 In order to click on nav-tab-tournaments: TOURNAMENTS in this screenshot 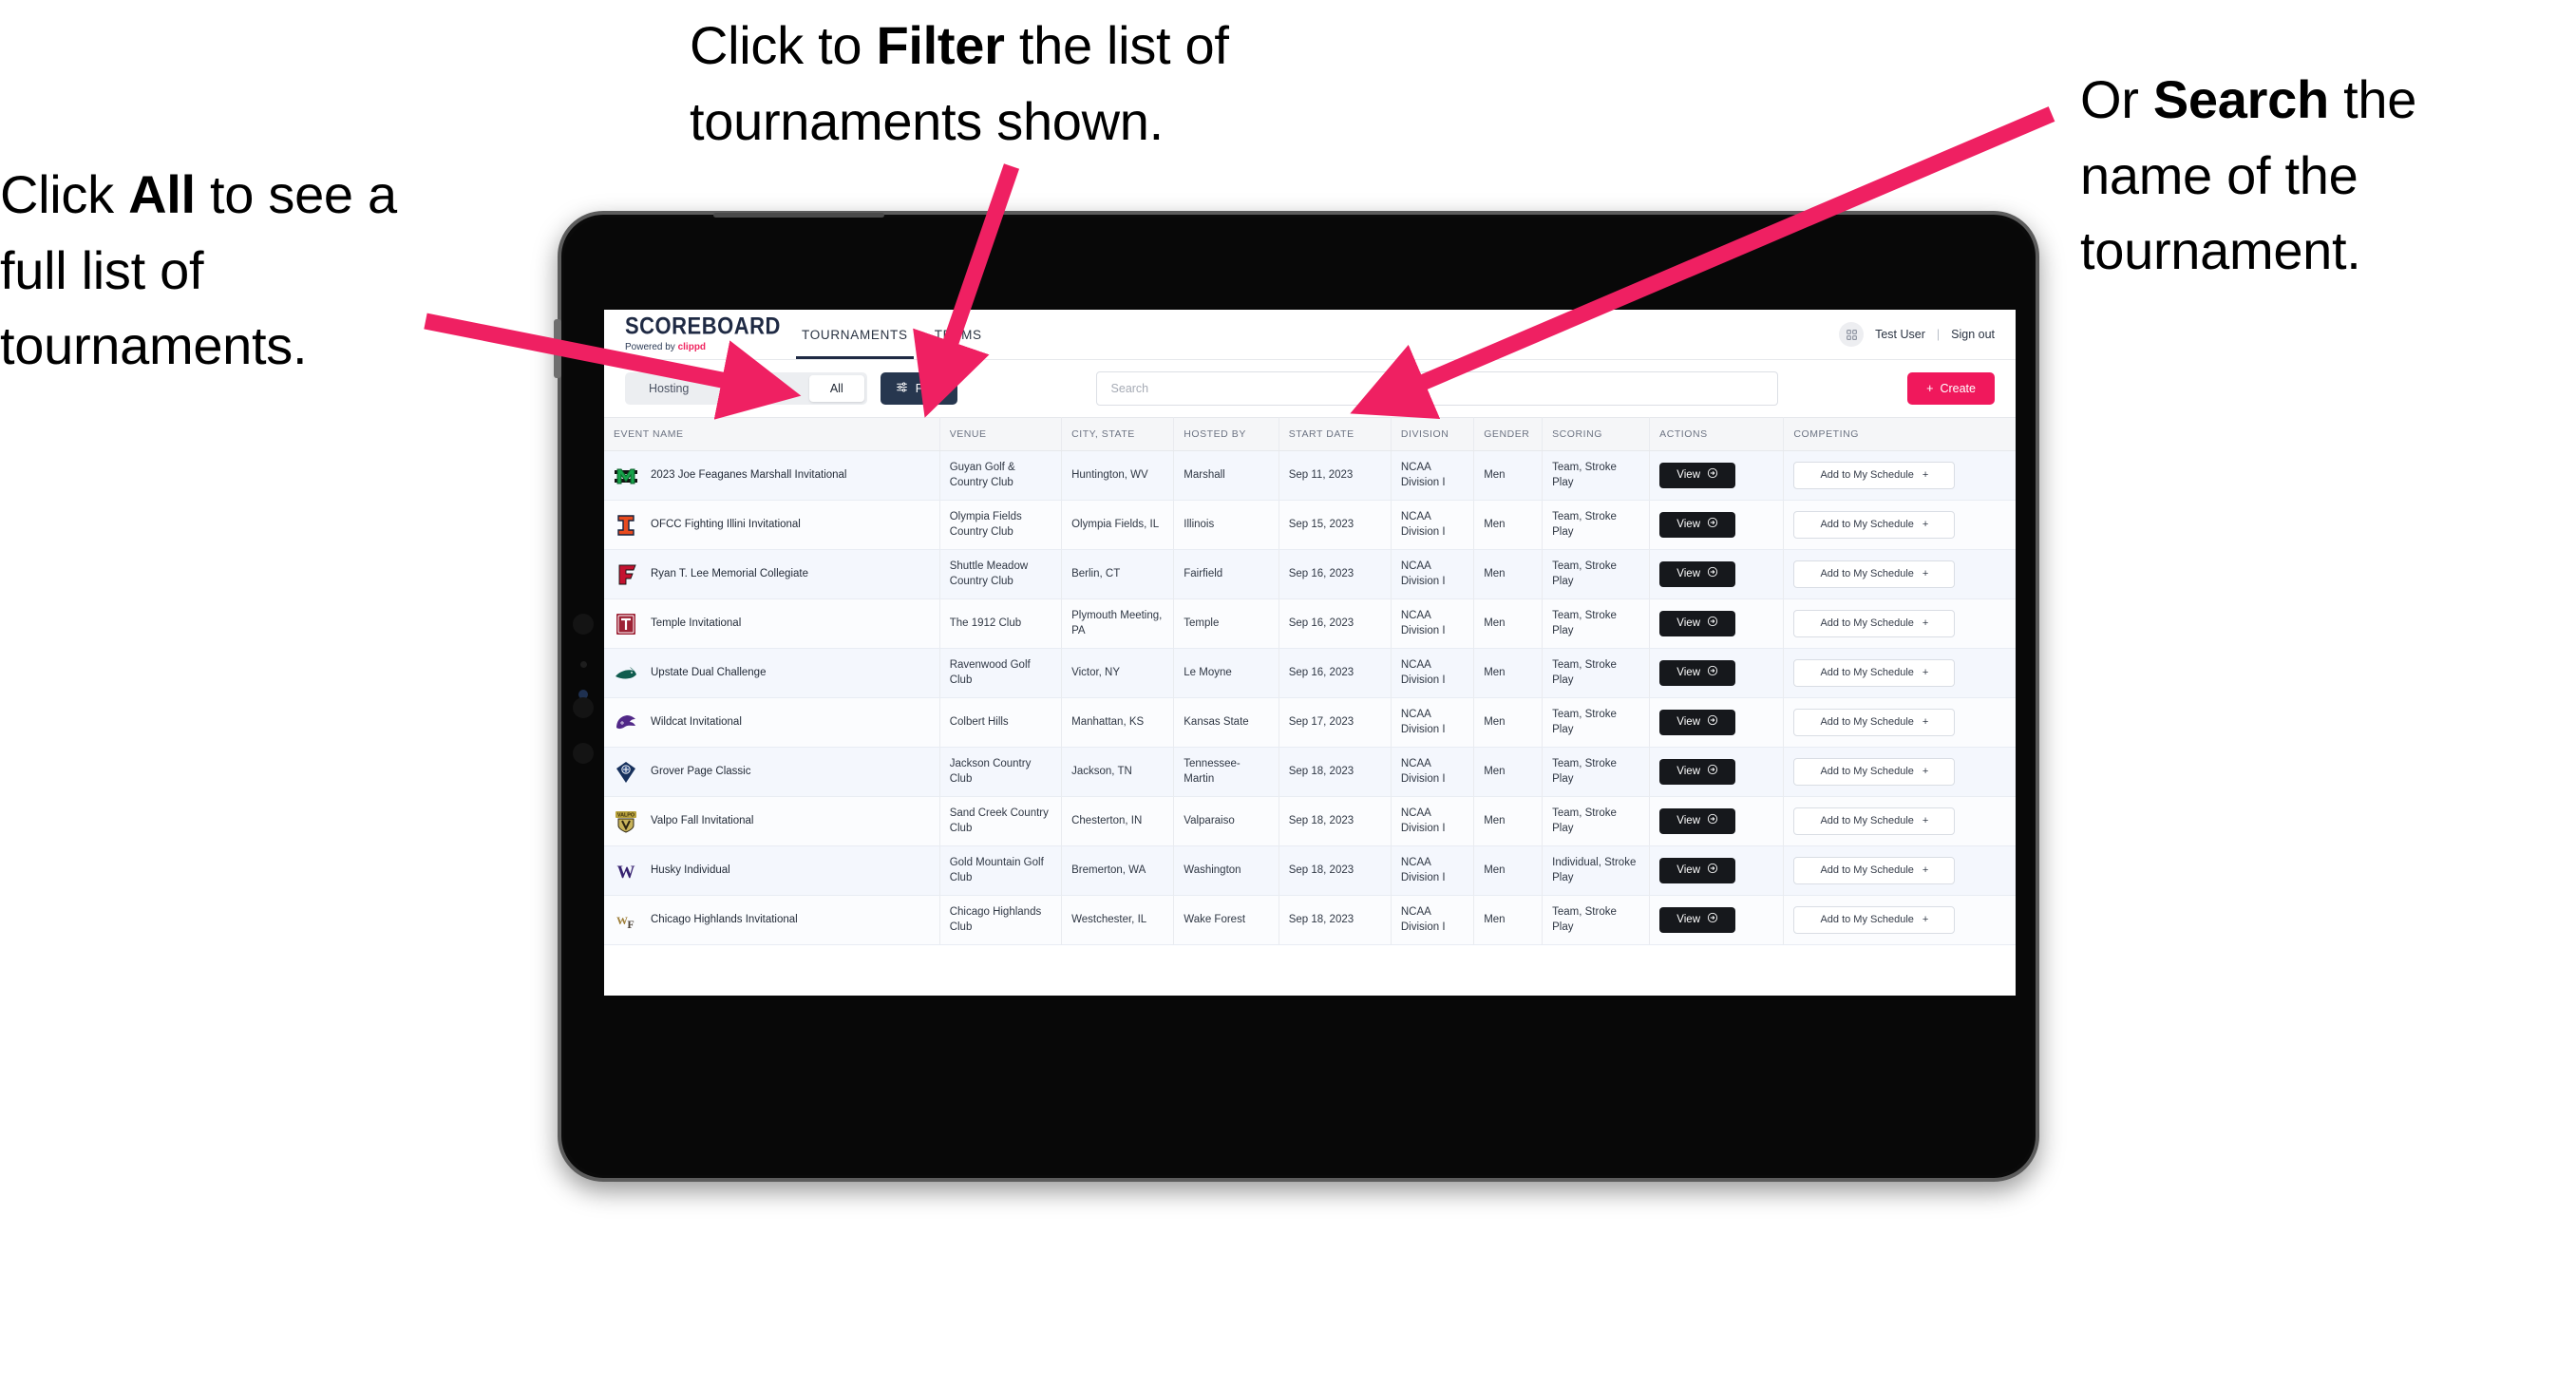, I will do `click(854, 334)`.